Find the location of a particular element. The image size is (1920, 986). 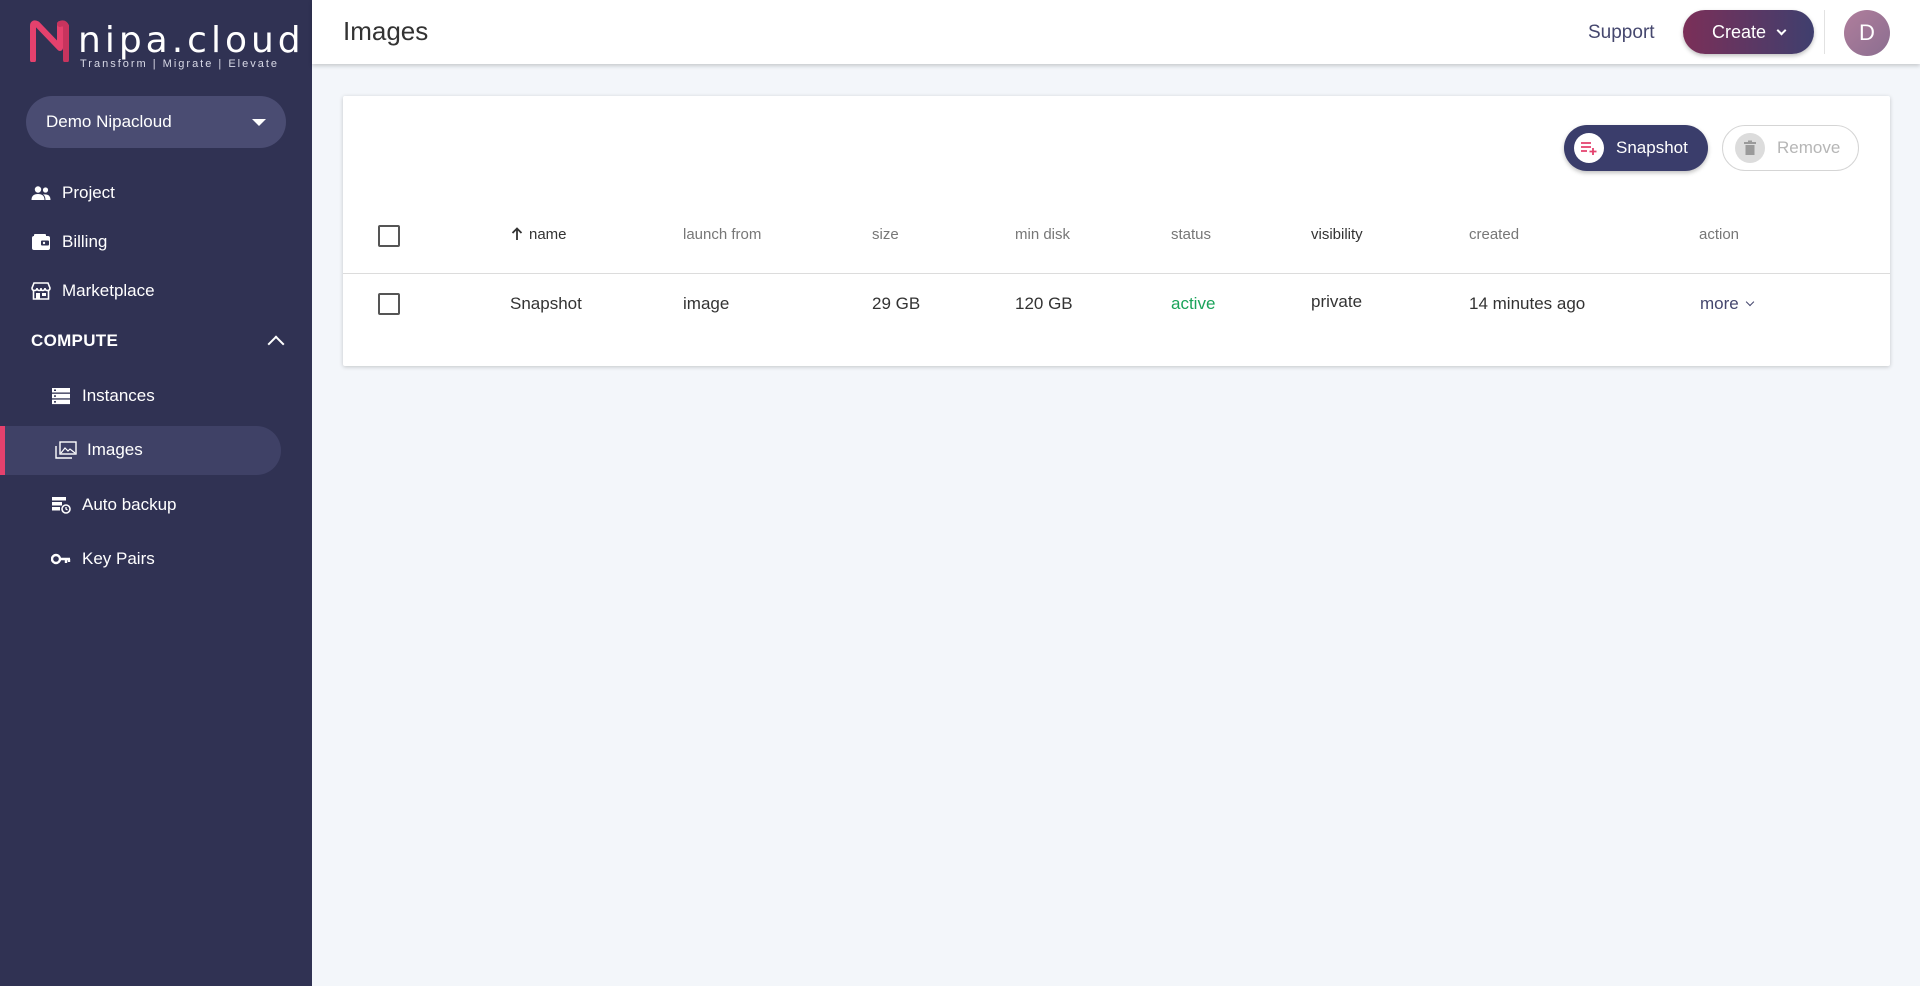

sidebar-item-auto-backup: Auto backup is located at coordinates (156, 505).